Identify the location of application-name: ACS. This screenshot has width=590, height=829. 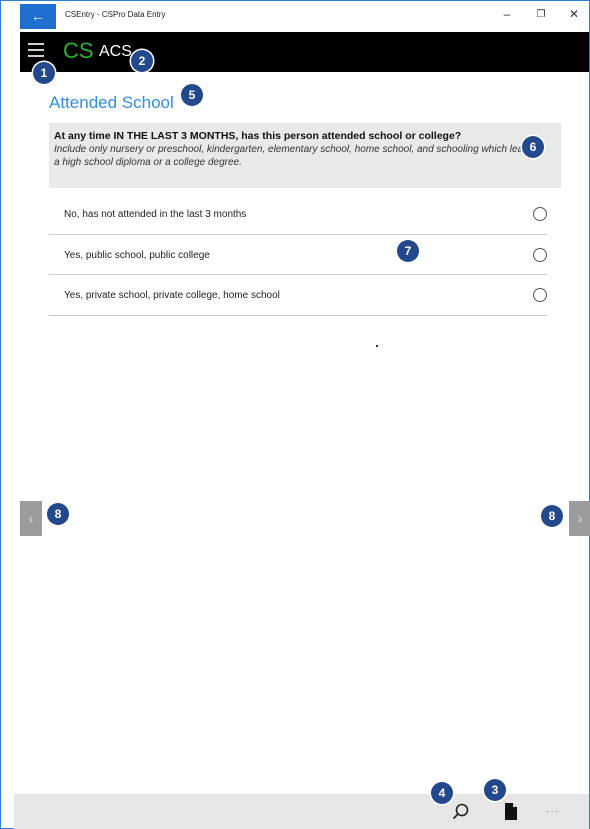
(115, 51).